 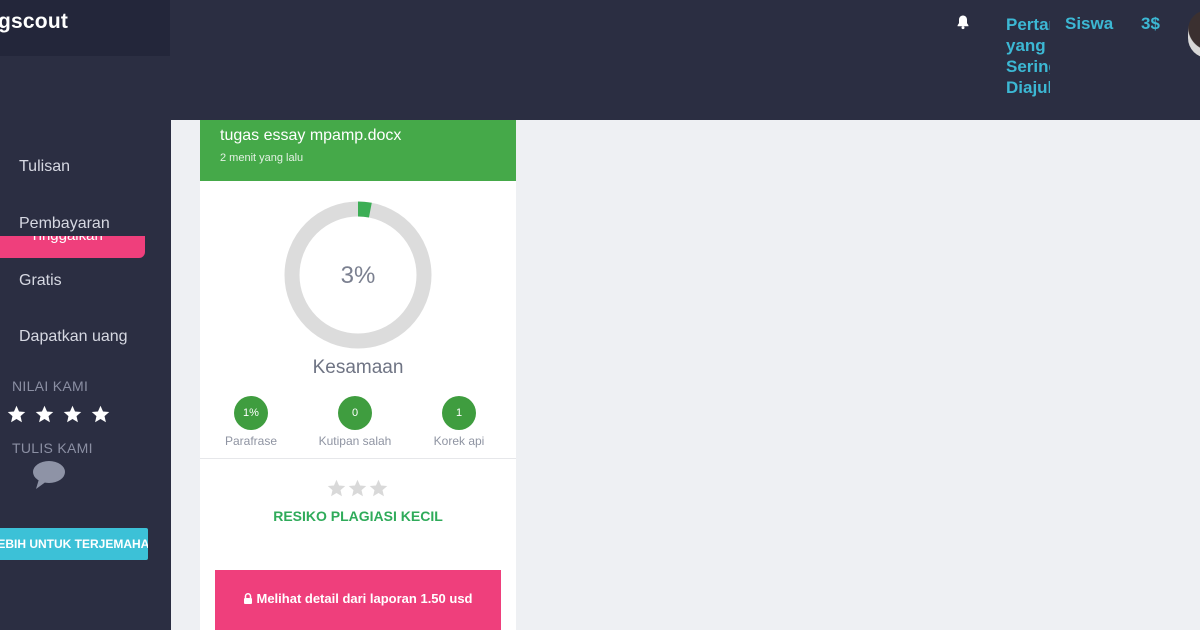 What do you see at coordinates (1150, 24) in the screenshot?
I see `balance-display: 3$` at bounding box center [1150, 24].